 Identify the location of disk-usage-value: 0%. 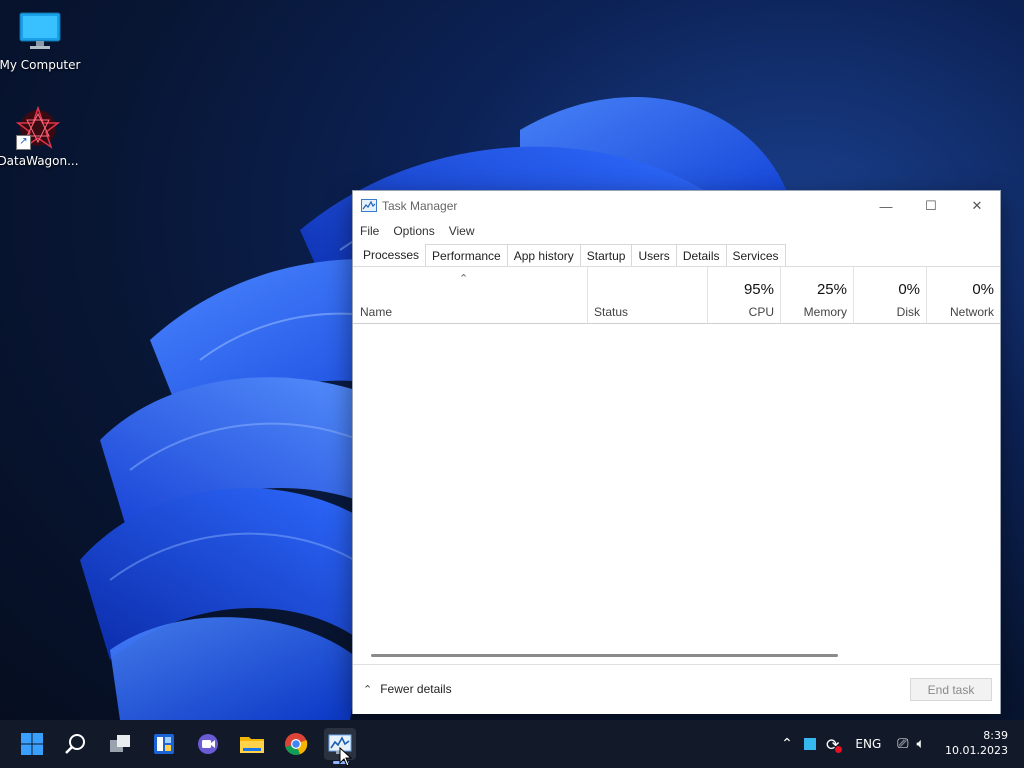
(909, 289).